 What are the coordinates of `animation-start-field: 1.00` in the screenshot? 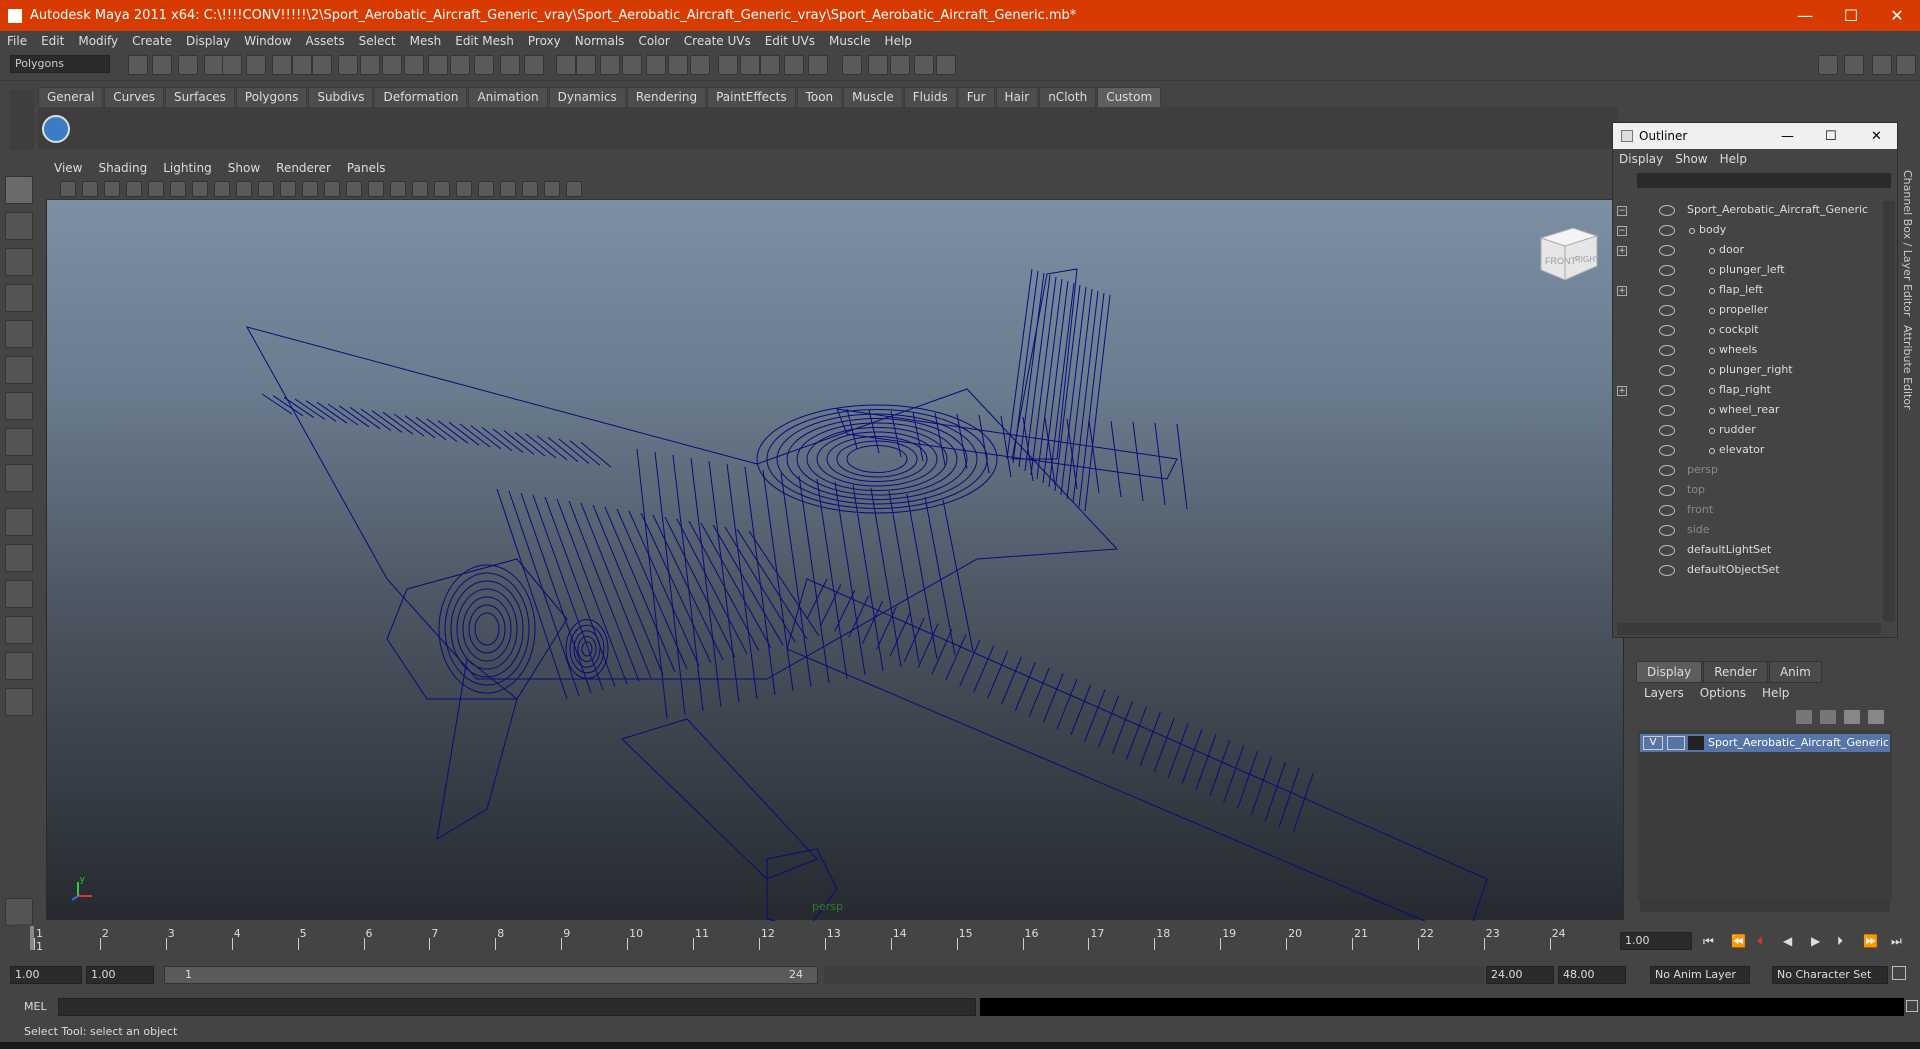 It's located at (46, 975).